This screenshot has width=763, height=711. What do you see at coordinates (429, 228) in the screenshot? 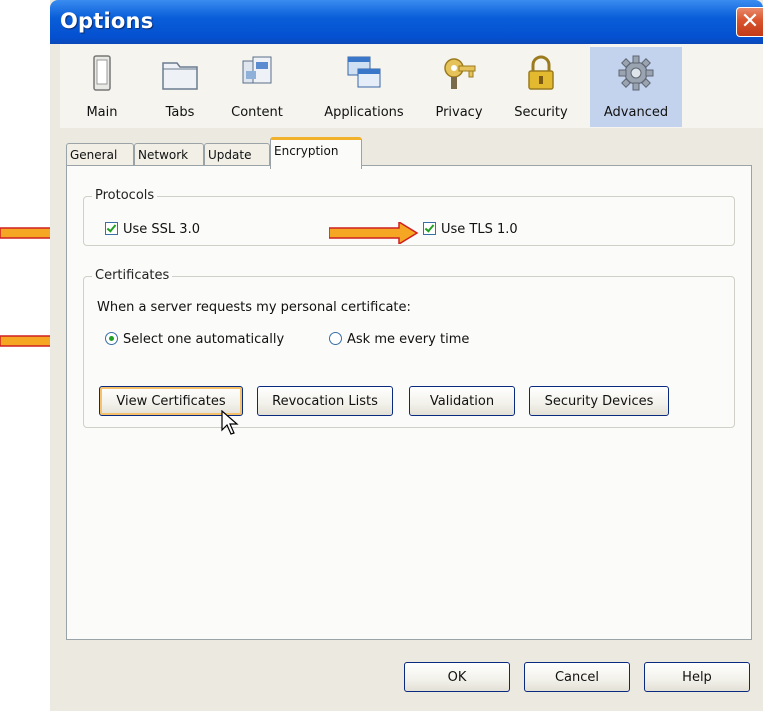
I see `tls-checkbox-box` at bounding box center [429, 228].